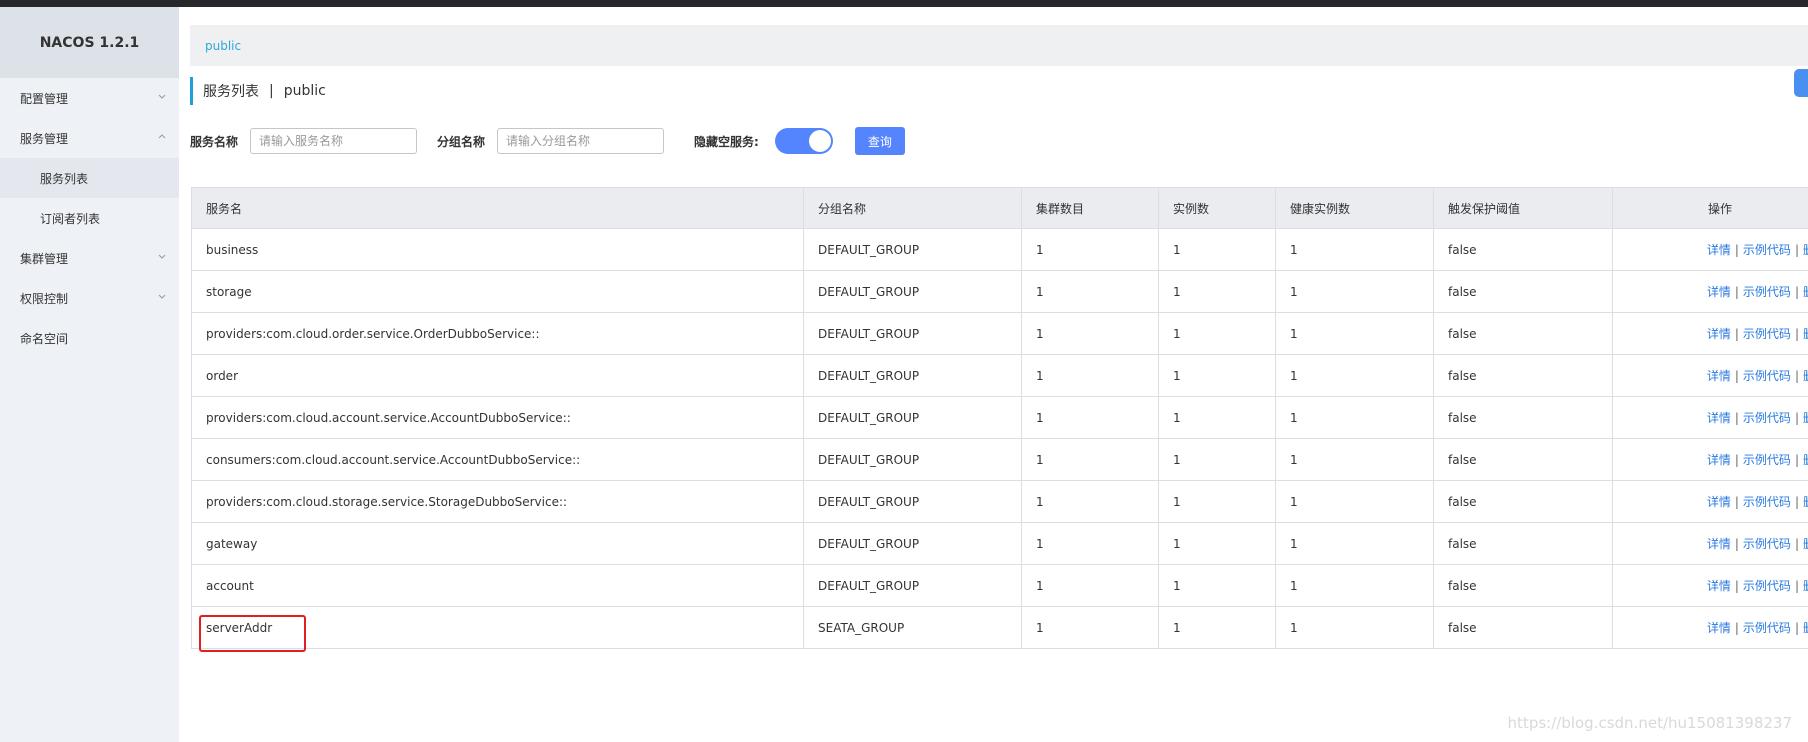 The height and width of the screenshot is (742, 1808). What do you see at coordinates (258, 91) in the screenshot?
I see `page-title: 服务列表 | public` at bounding box center [258, 91].